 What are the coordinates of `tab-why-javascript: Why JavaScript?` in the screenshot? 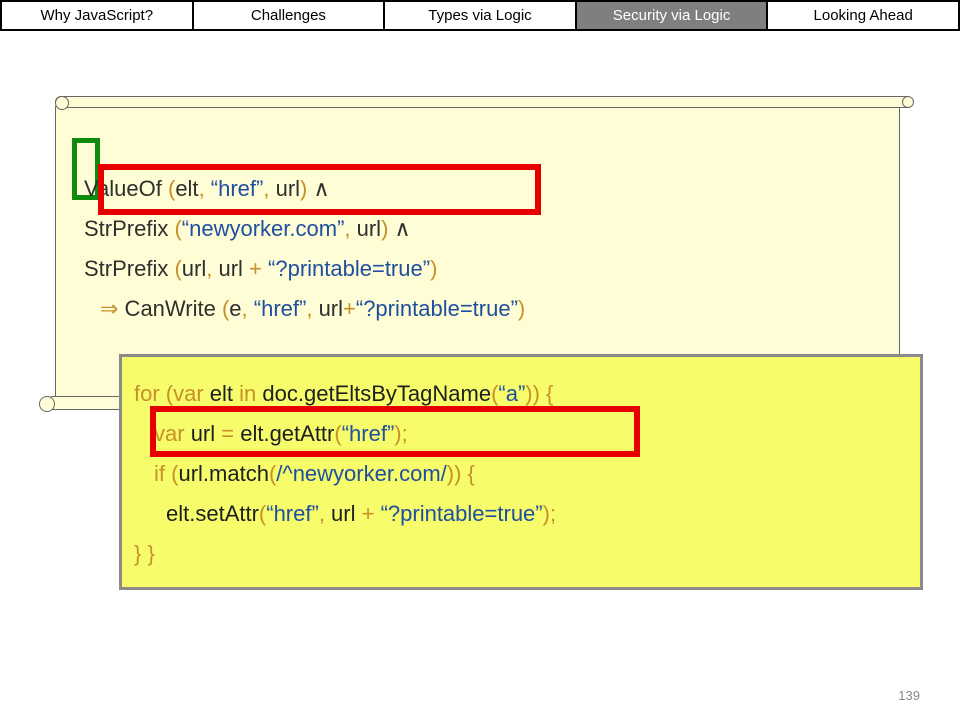 It's located at (98, 15).